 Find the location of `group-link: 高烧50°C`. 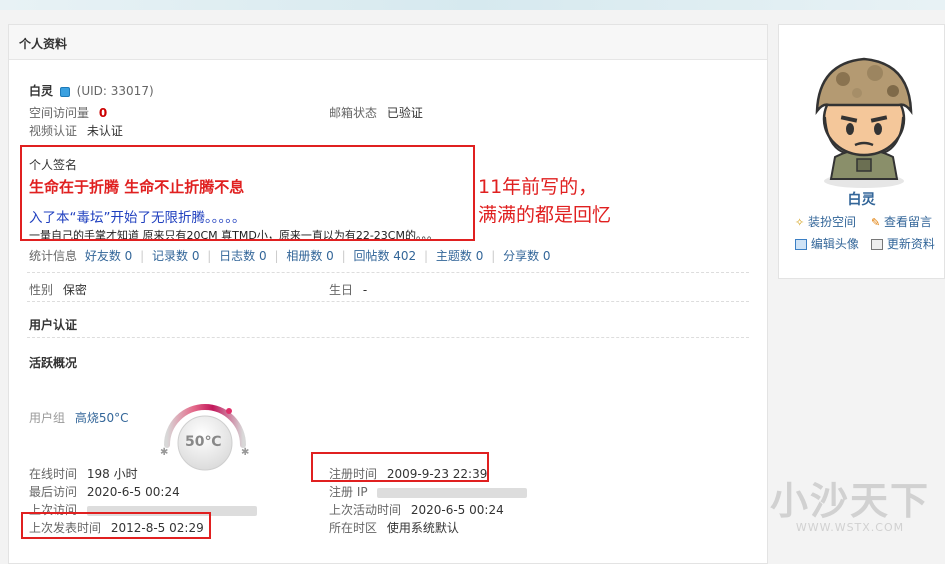

group-link: 高烧50°C is located at coordinates (102, 418).